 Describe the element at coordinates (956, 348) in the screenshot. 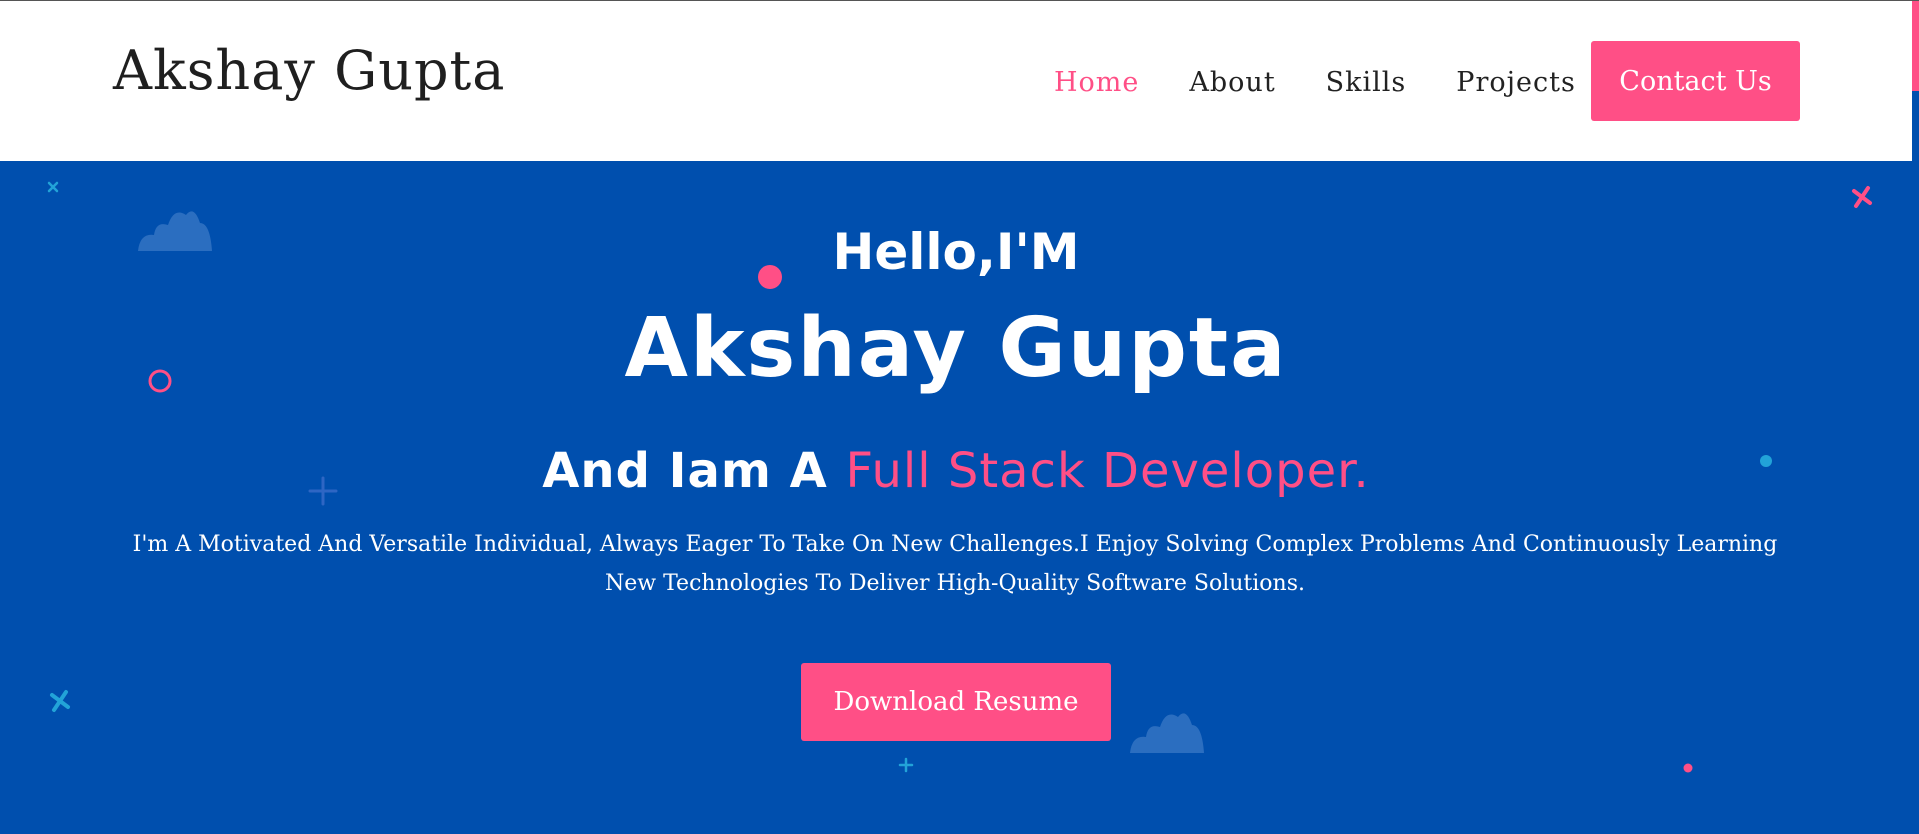

I see `hero-name: Akshay Gupta` at that location.